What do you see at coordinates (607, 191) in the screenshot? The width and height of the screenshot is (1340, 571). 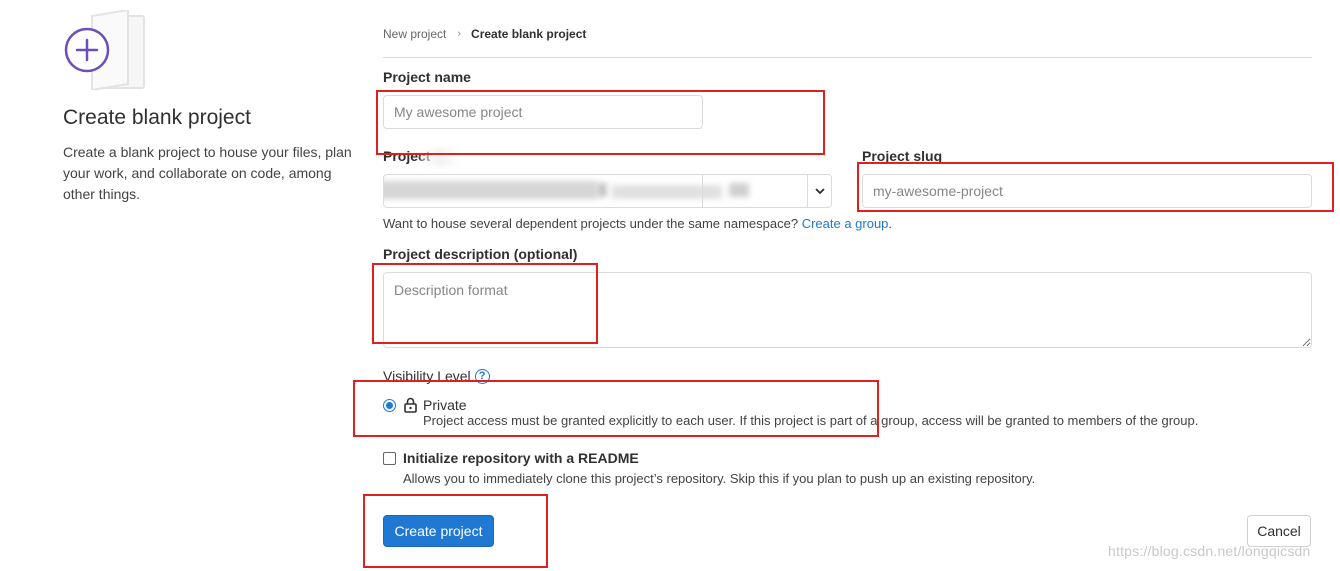 I see `project-namespace-select` at bounding box center [607, 191].